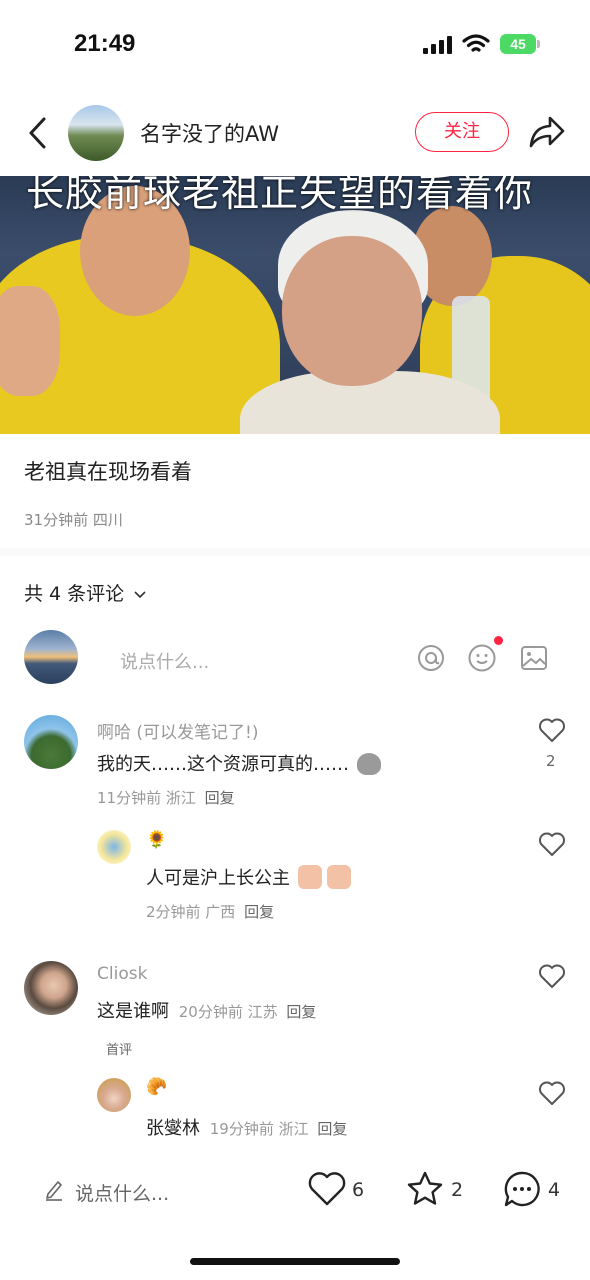  I want to click on post-title: 老祖真在现场看着, so click(108, 472).